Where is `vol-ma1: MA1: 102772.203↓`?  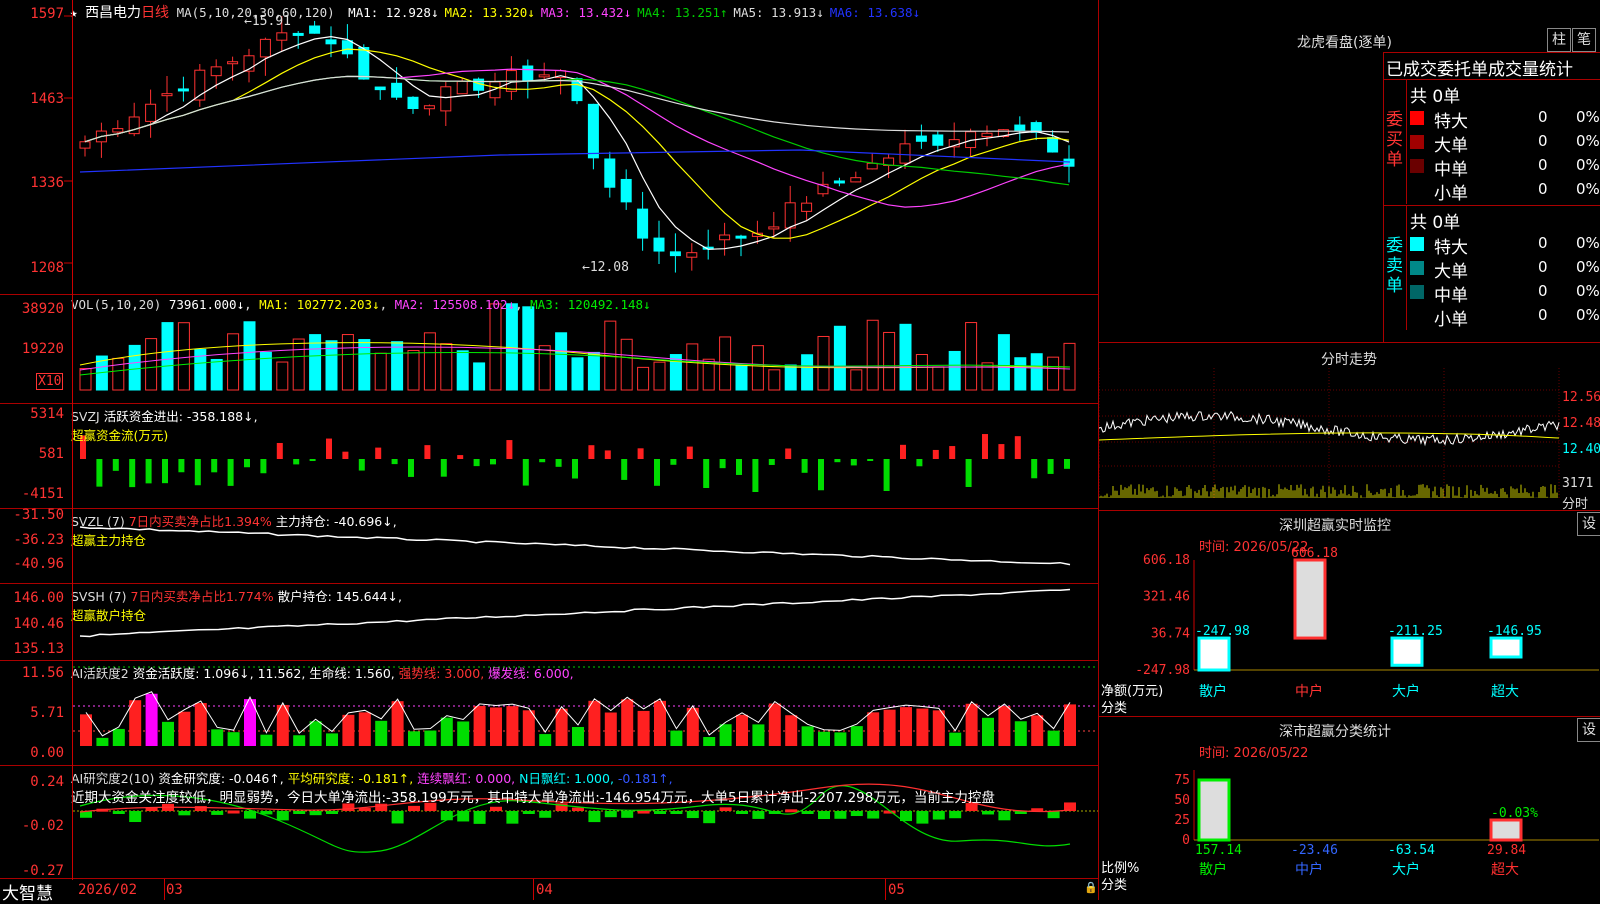
vol-ma1: MA1: 102772.203↓ is located at coordinates (319, 304).